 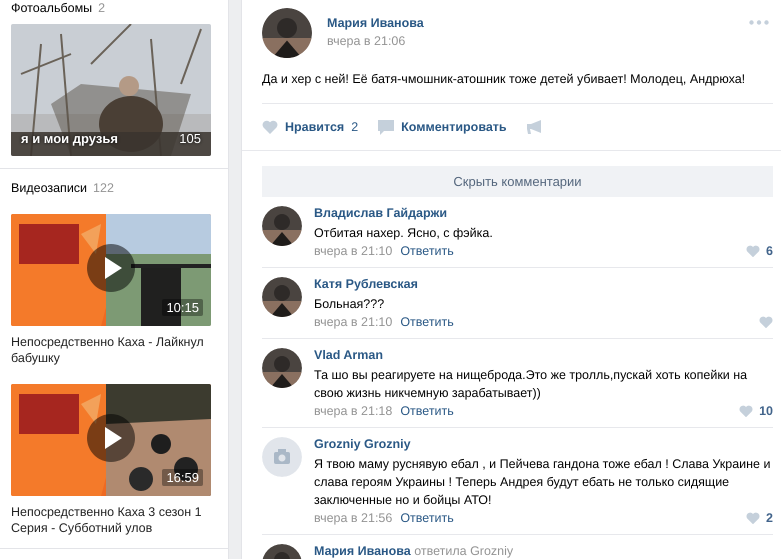 What do you see at coordinates (375, 23) in the screenshot?
I see `author-name: Мария Иванова` at bounding box center [375, 23].